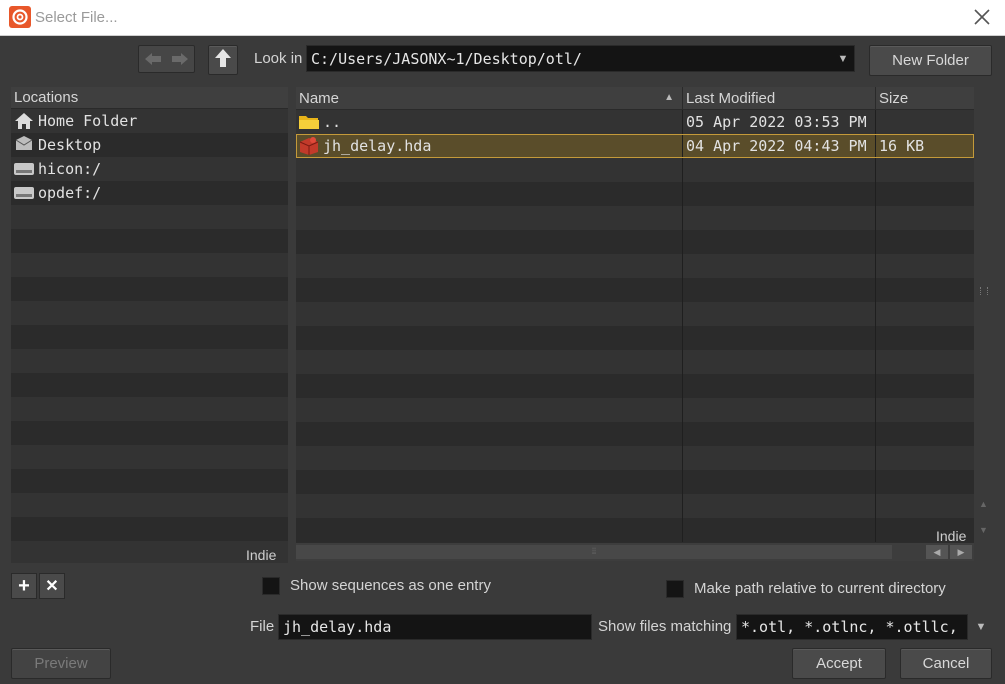 Image resolution: width=1005 pixels, height=684 pixels. I want to click on hda-package-icon, so click(309, 146).